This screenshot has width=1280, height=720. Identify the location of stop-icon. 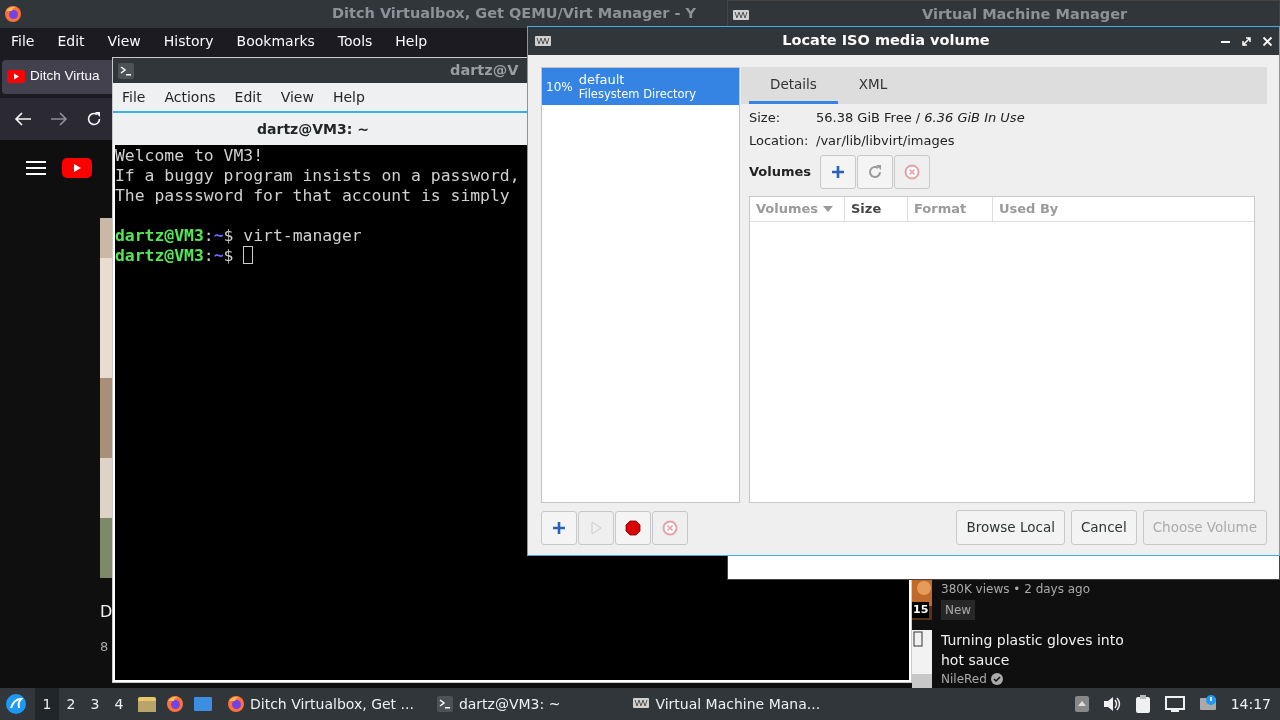
(633, 527).